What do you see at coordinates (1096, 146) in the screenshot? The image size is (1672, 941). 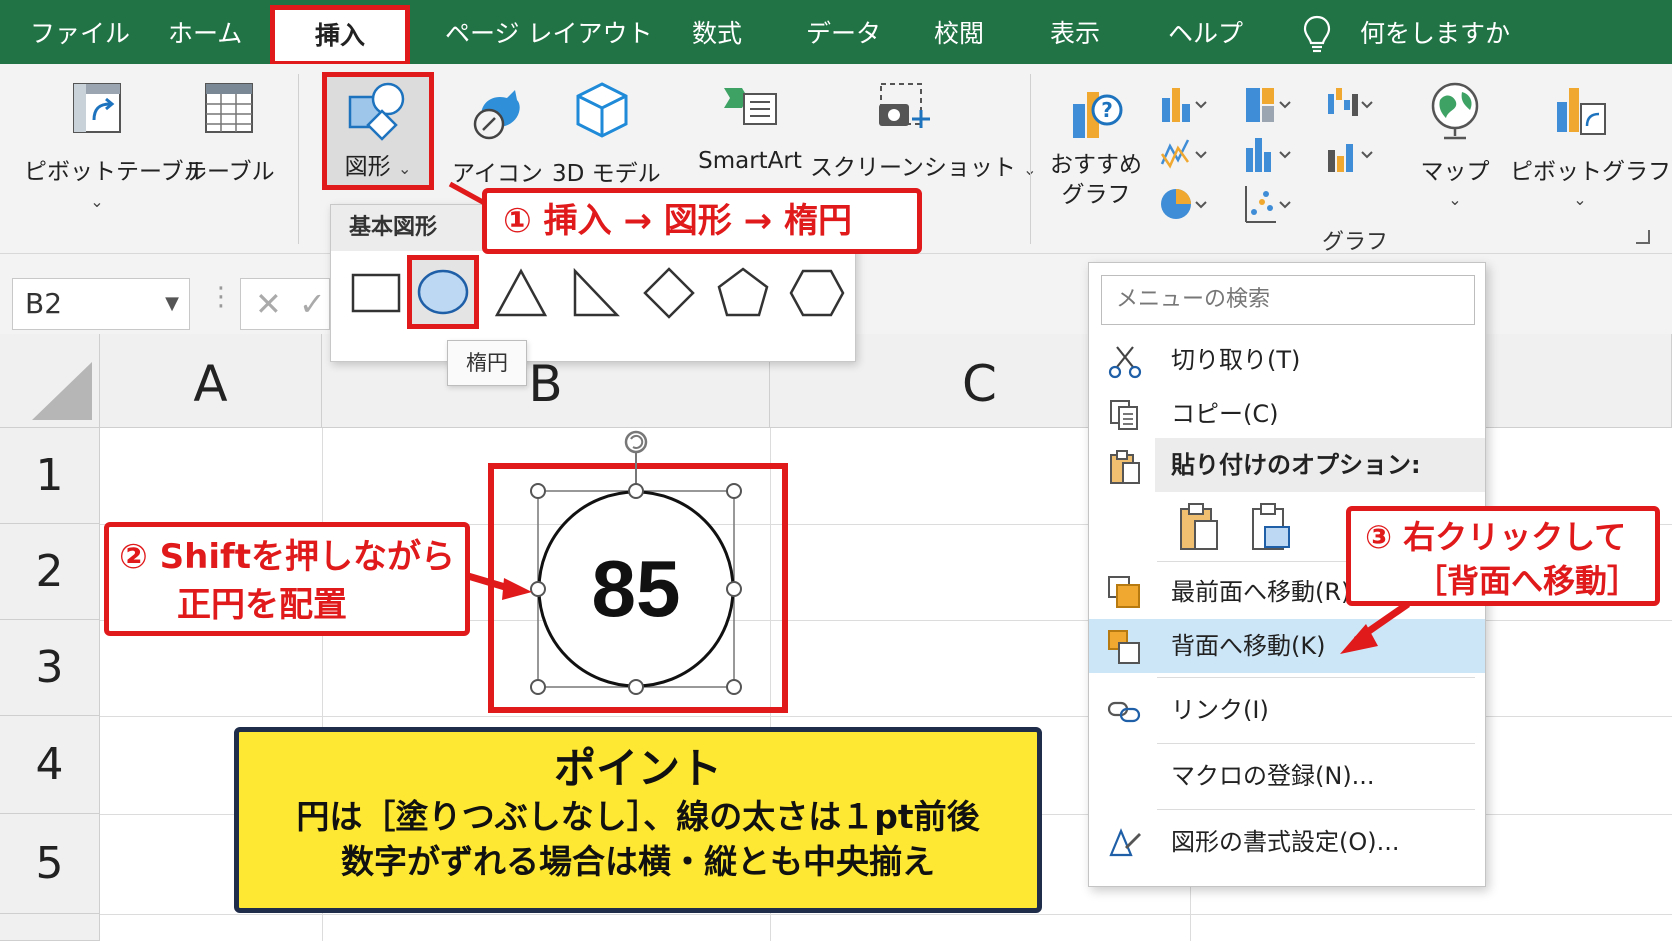 I see `recommended-charts-button: ? おすすめ グラフ` at bounding box center [1096, 146].